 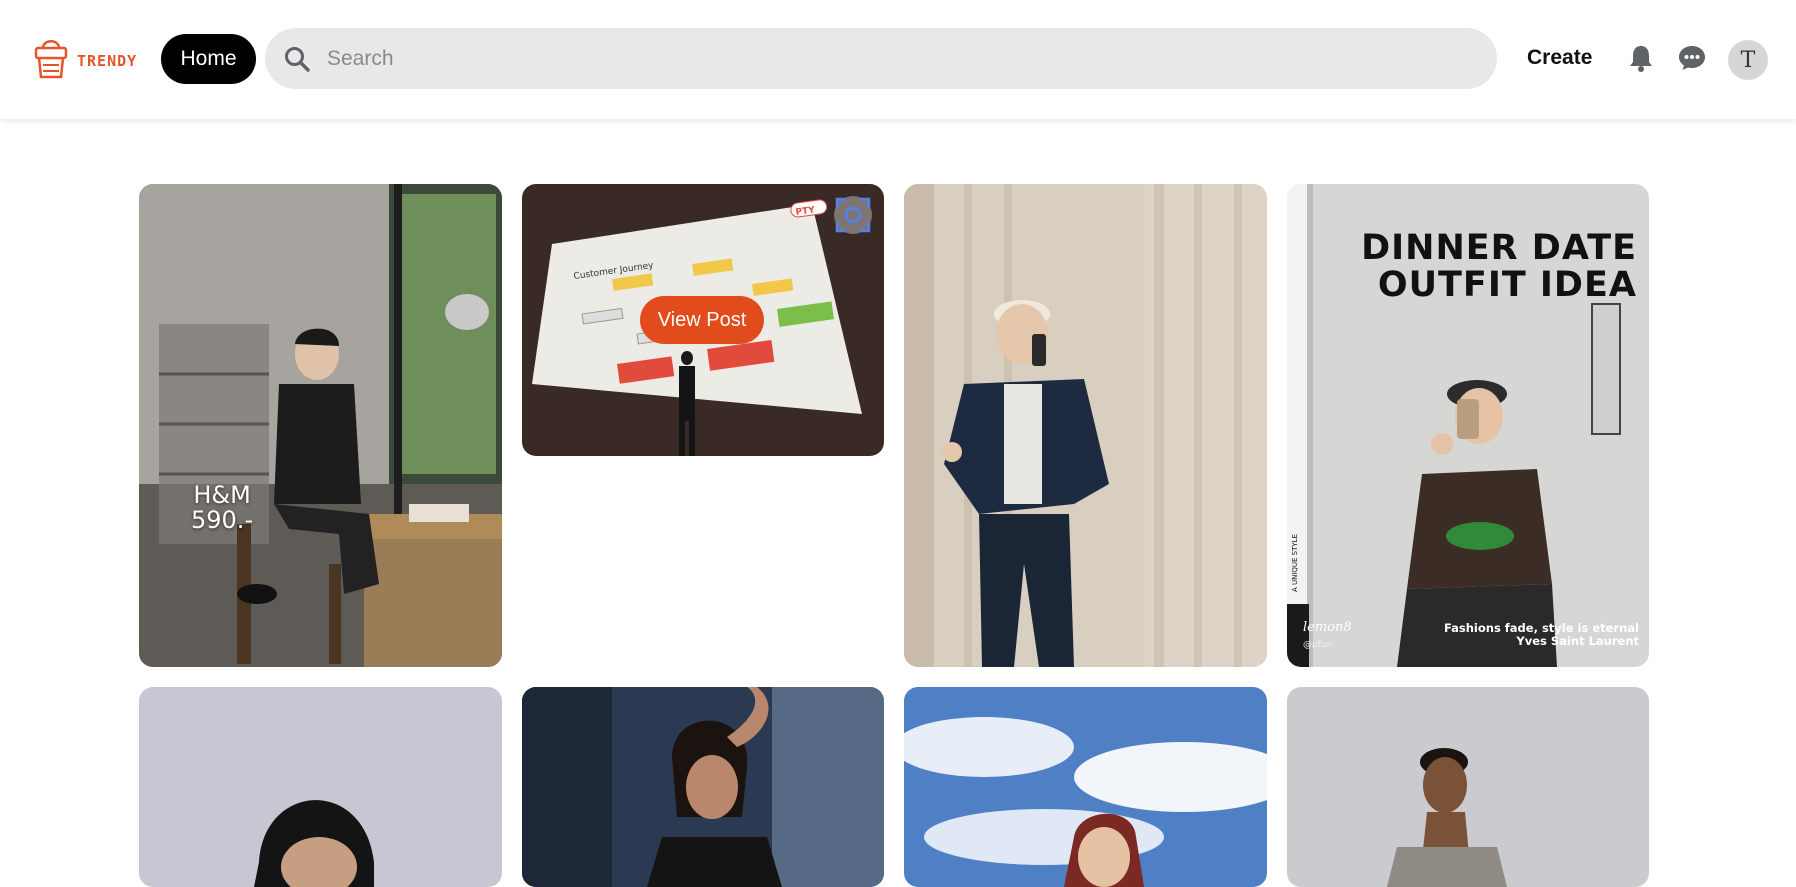 I want to click on top-navigation-bar: TRENDY Home Create T, so click(x=898, y=59).